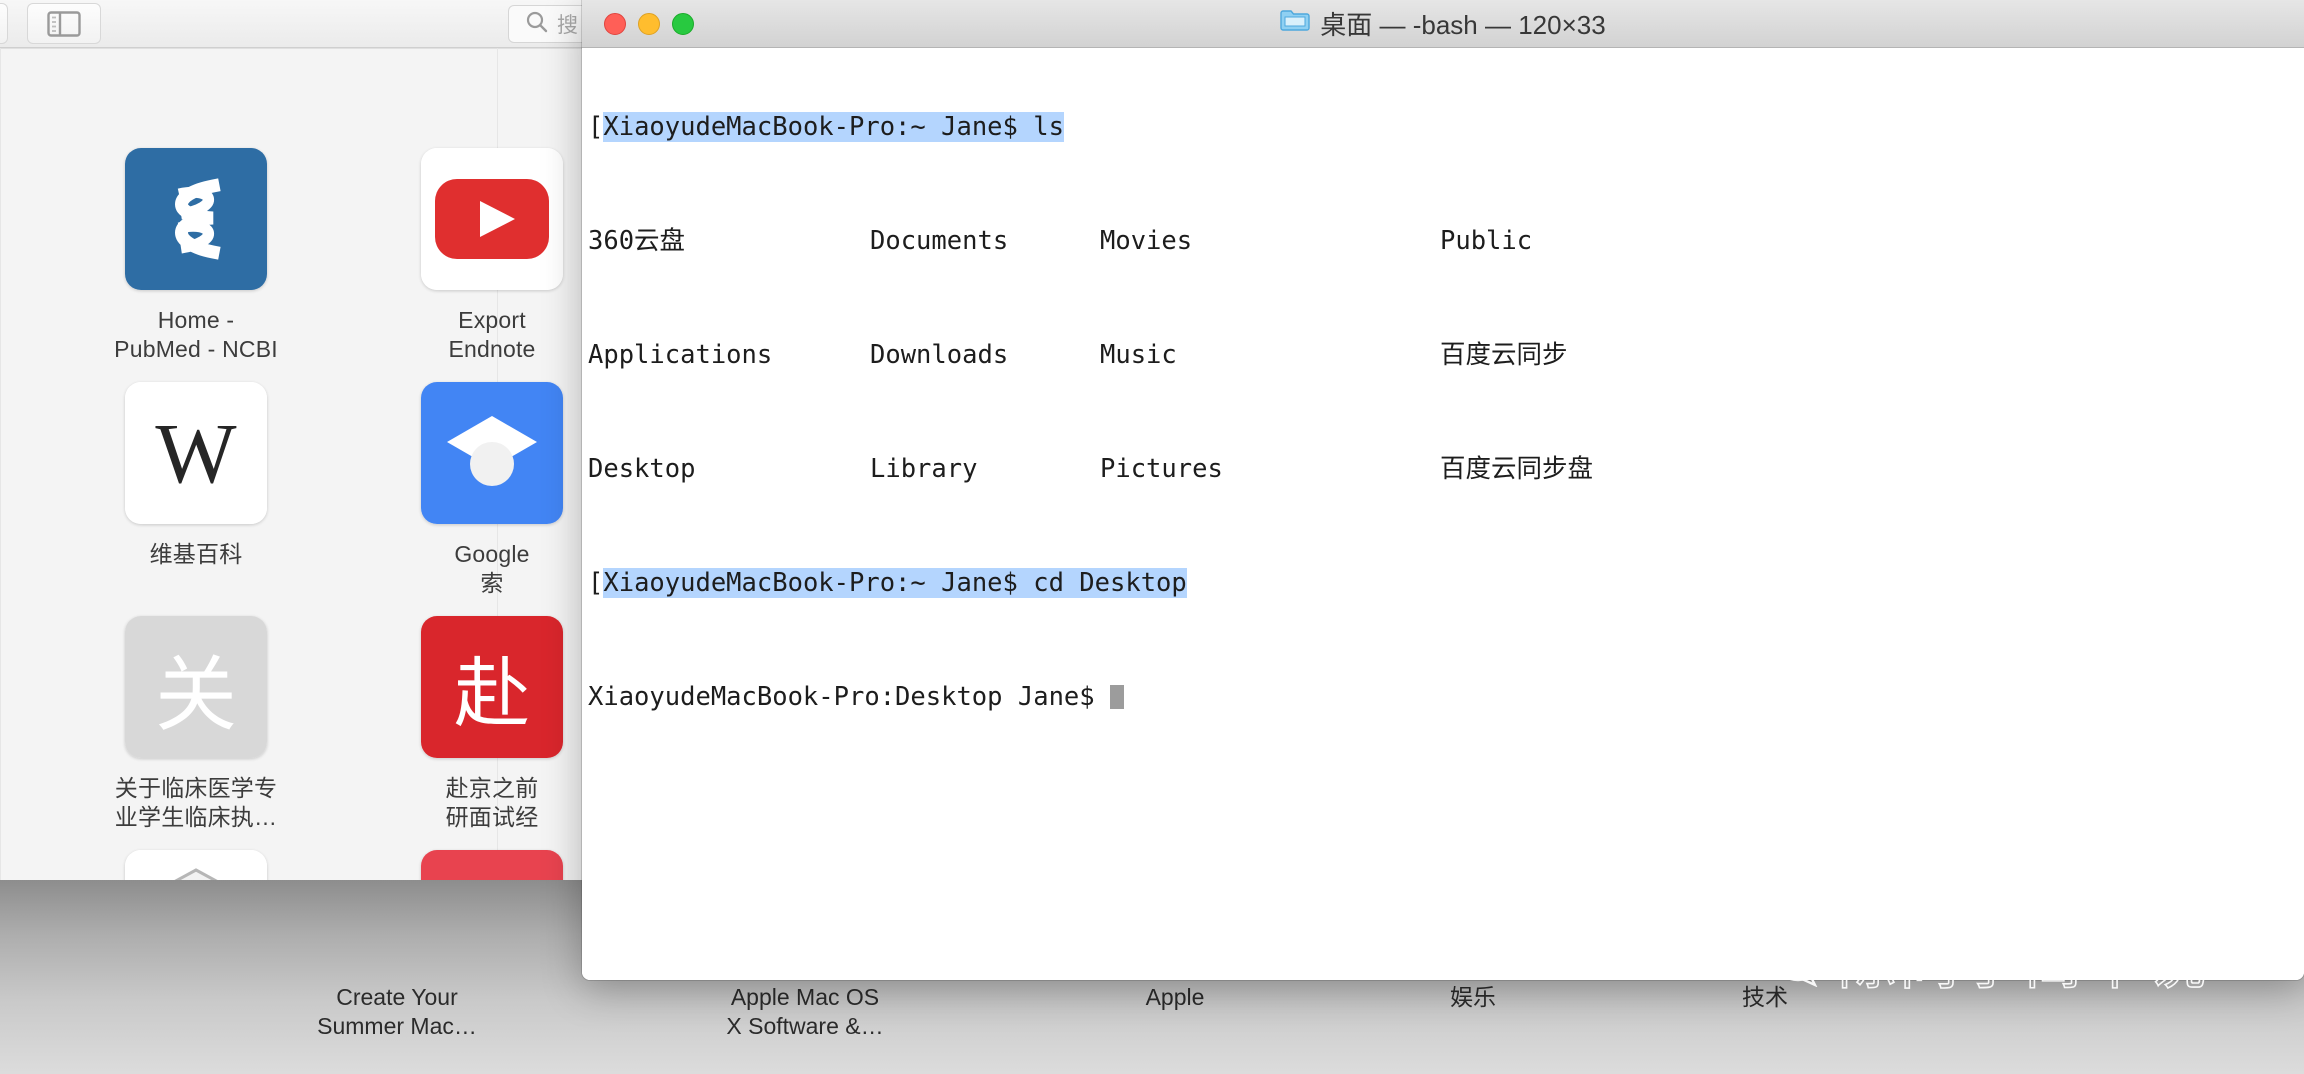 The height and width of the screenshot is (1074, 2304). I want to click on chinese-guan-icon: 关, so click(196, 687).